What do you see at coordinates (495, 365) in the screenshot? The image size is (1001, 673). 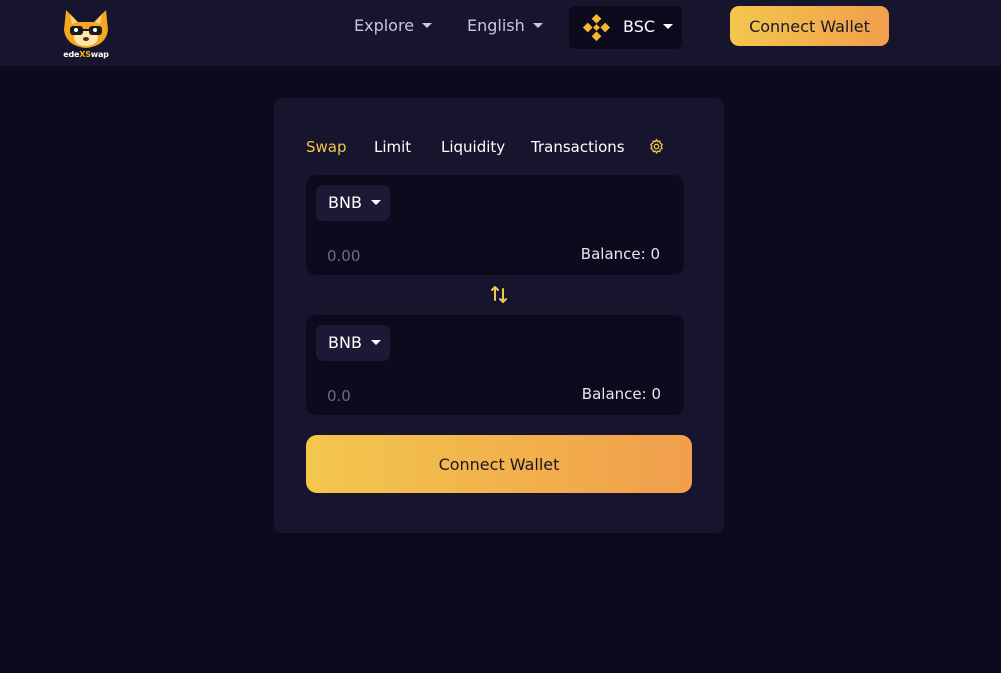 I see `to-token-panel: BNB Balance: 0` at bounding box center [495, 365].